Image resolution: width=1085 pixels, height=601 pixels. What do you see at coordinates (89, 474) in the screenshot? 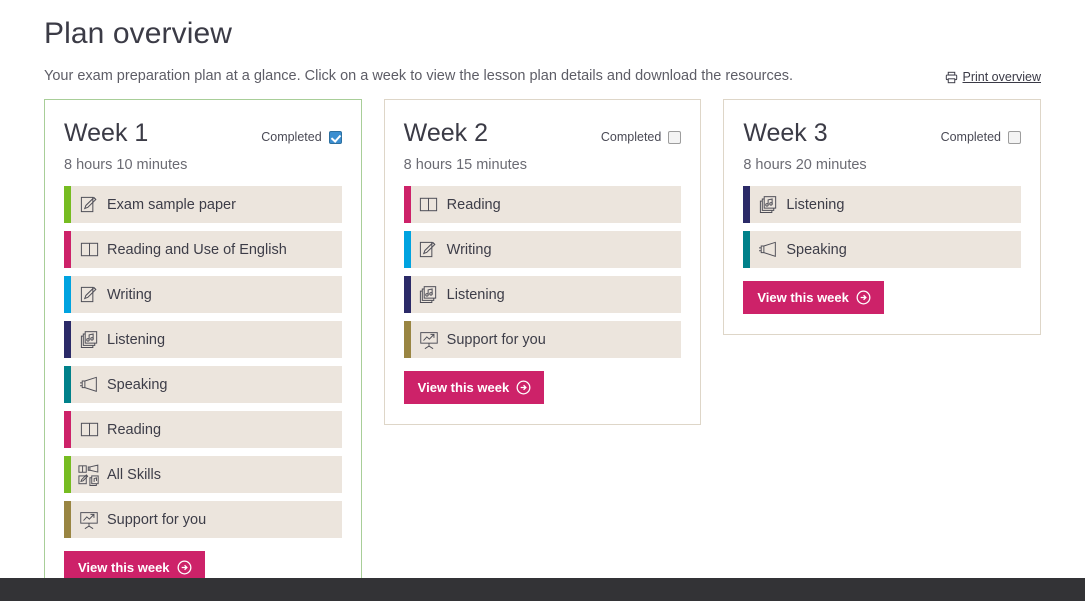
I see `all-skills-icon` at bounding box center [89, 474].